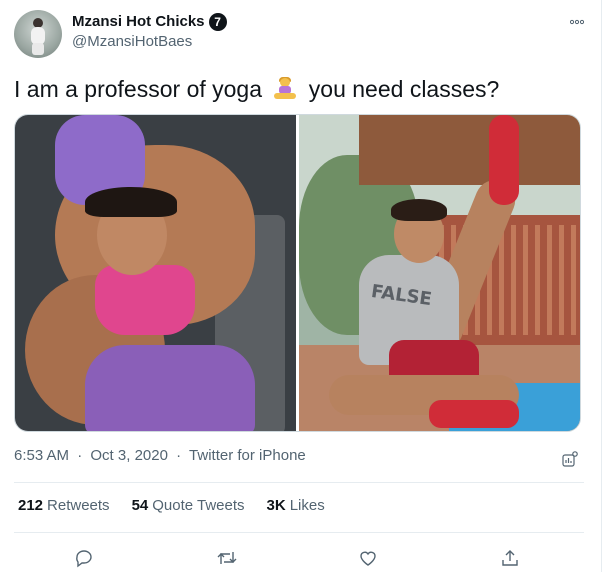 The height and width of the screenshot is (572, 606). I want to click on tweet-header: Mzansi Hot Chicks 7 @MzansiHotBaes, so click(299, 34).